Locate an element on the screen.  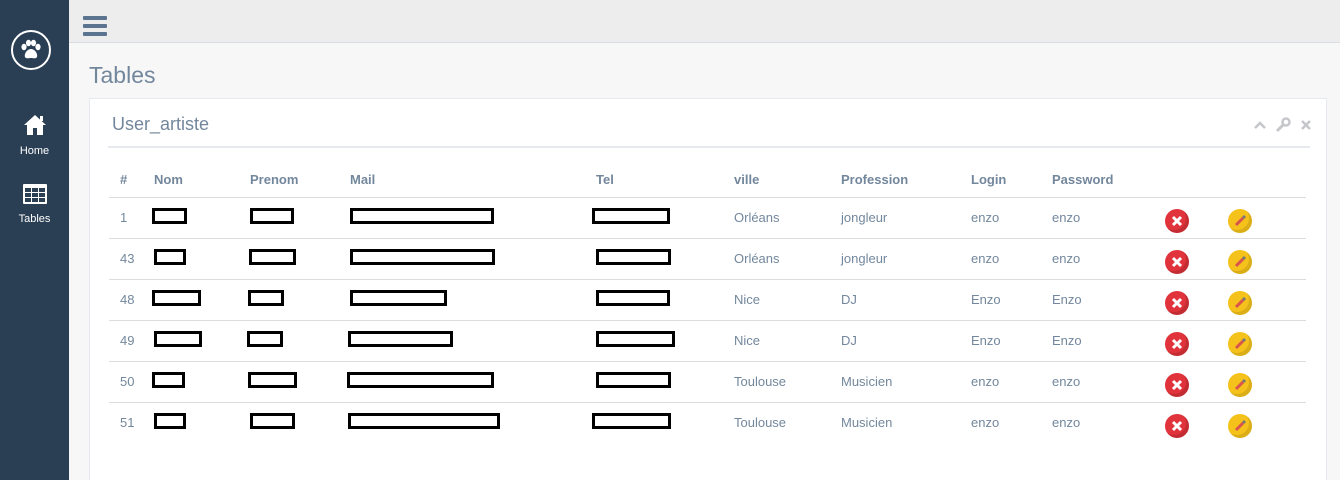
close-icon is located at coordinates (1306, 125).